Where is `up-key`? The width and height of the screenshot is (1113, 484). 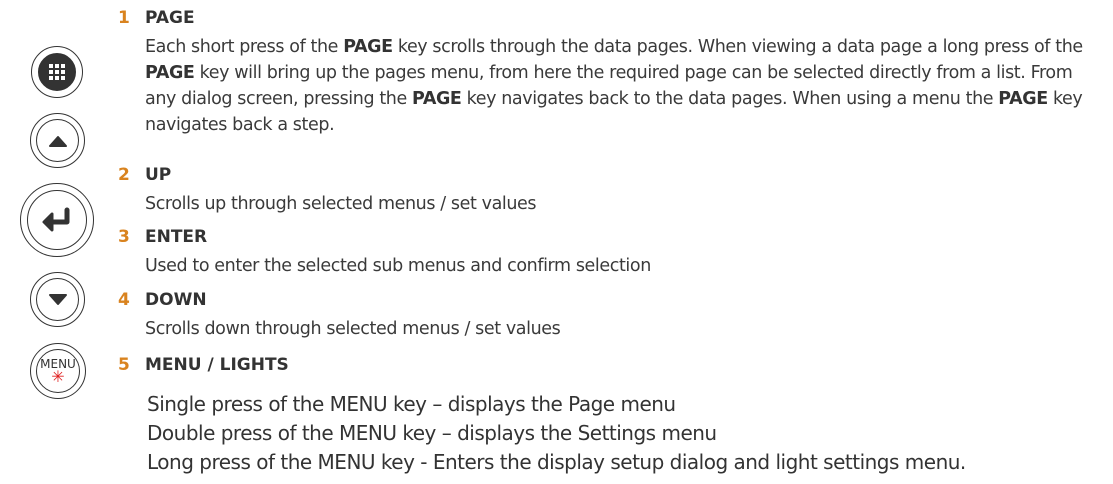
up-key is located at coordinates (57, 140).